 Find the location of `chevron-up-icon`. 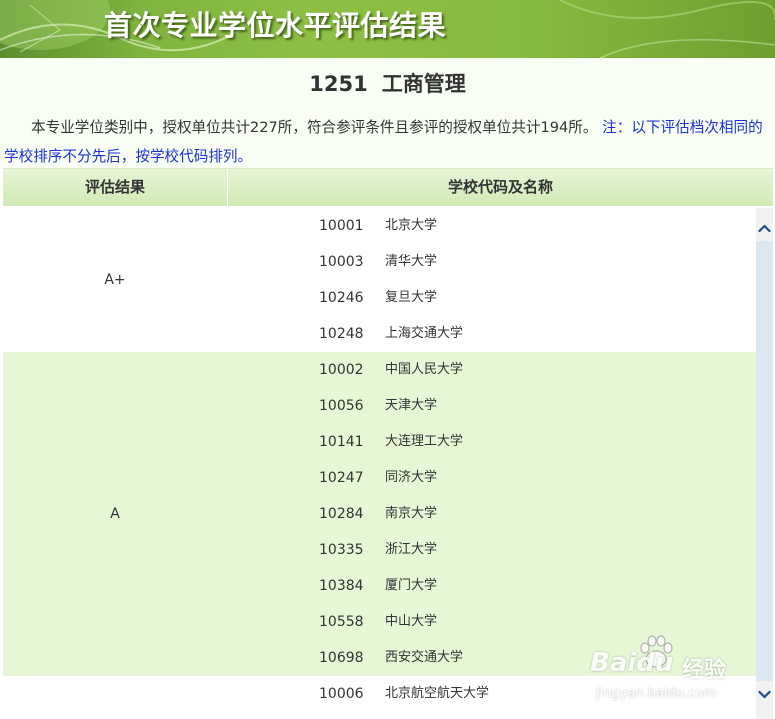

chevron-up-icon is located at coordinates (764, 228).